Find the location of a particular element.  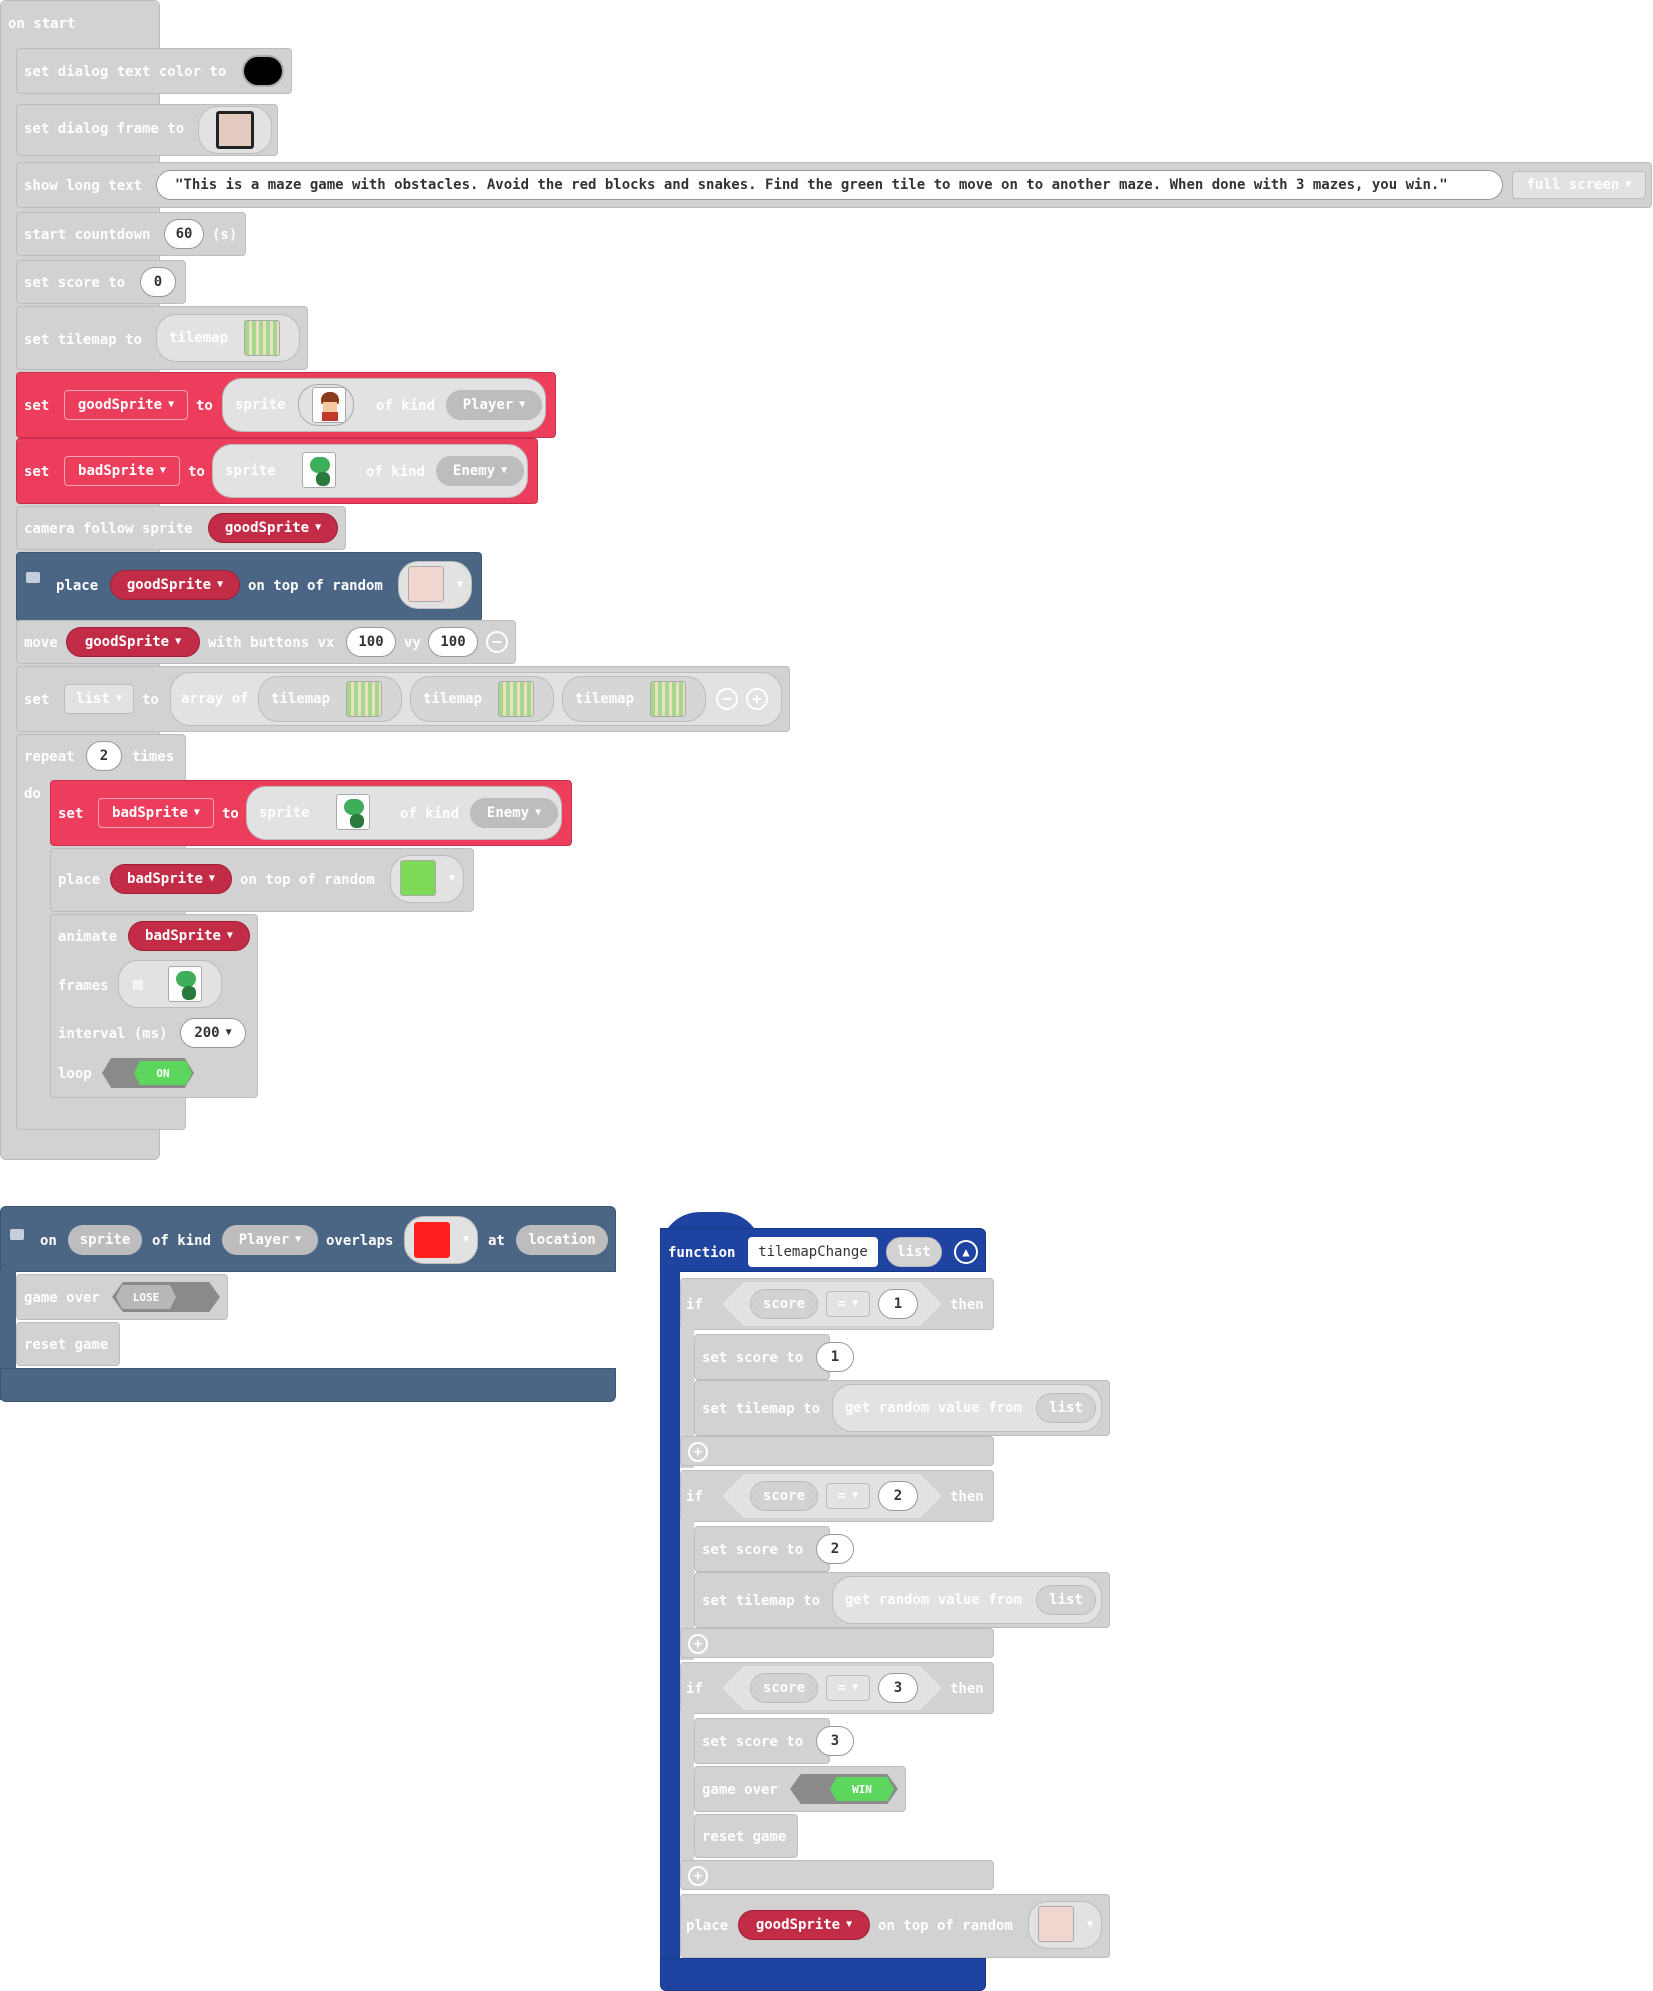

if-2-label: if is located at coordinates (694, 1497).